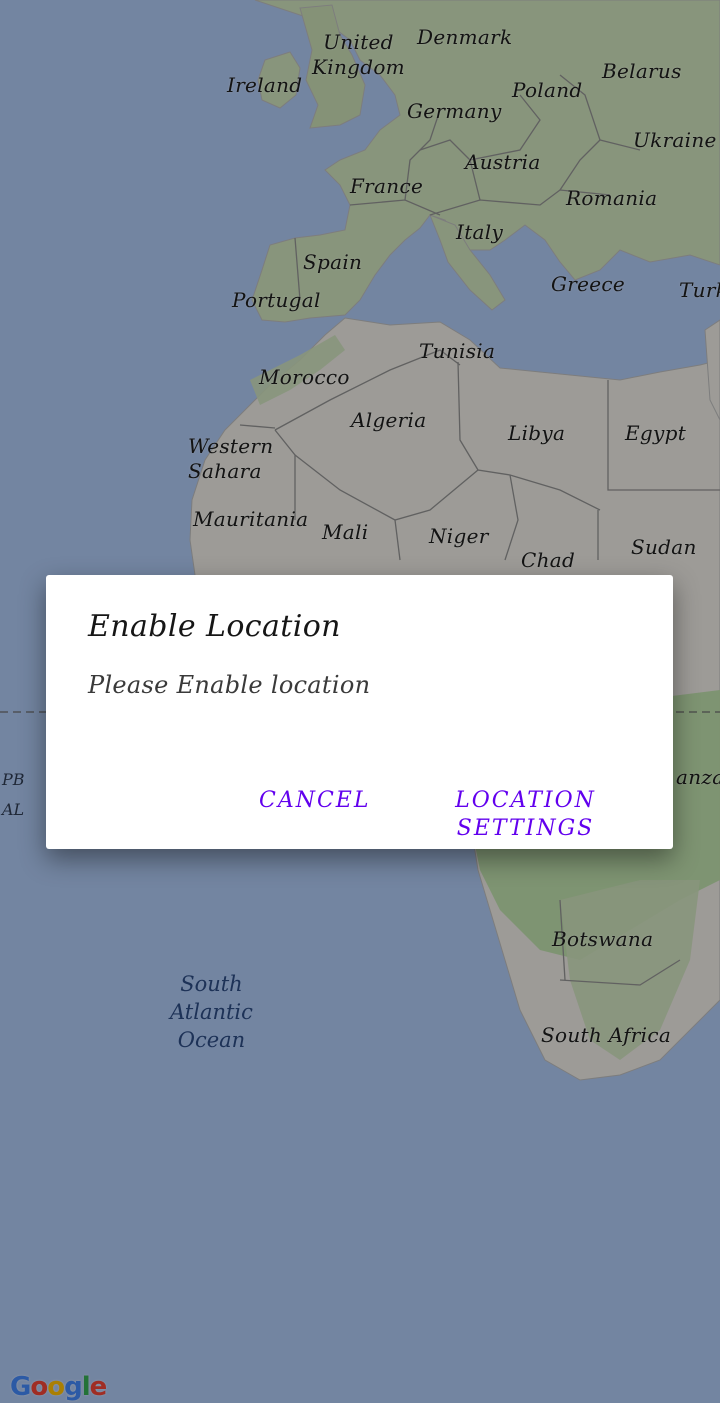 This screenshot has height=1403, width=720. What do you see at coordinates (229, 685) in the screenshot?
I see `dialog-message: Please Enable location` at bounding box center [229, 685].